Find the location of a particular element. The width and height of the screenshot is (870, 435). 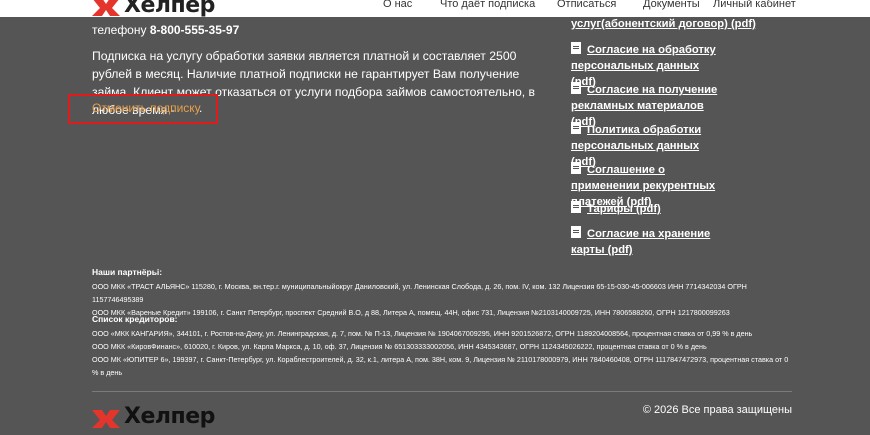

logo-mark-icon is located at coordinates (106, 418).